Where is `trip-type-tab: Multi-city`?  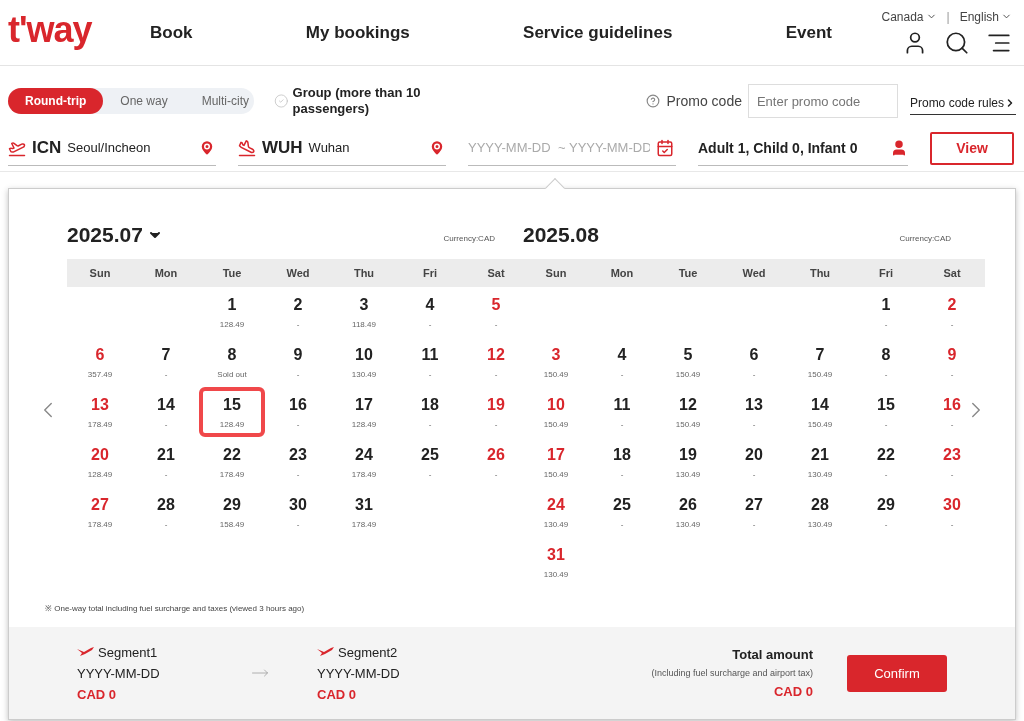 trip-type-tab: Multi-city is located at coordinates (225, 101).